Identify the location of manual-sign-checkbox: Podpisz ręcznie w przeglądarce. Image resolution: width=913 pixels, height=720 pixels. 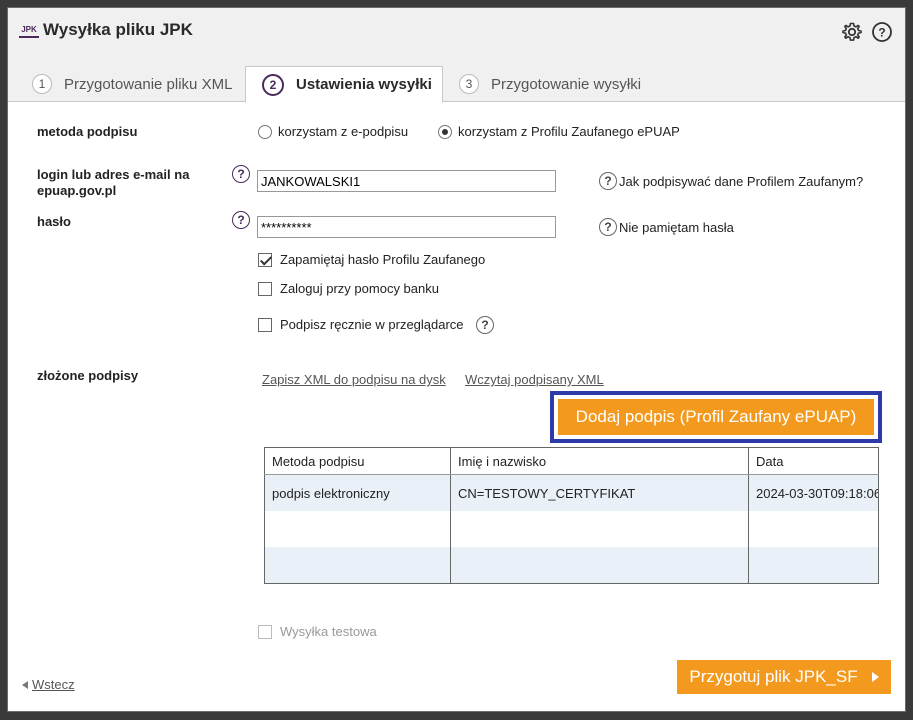
(361, 324).